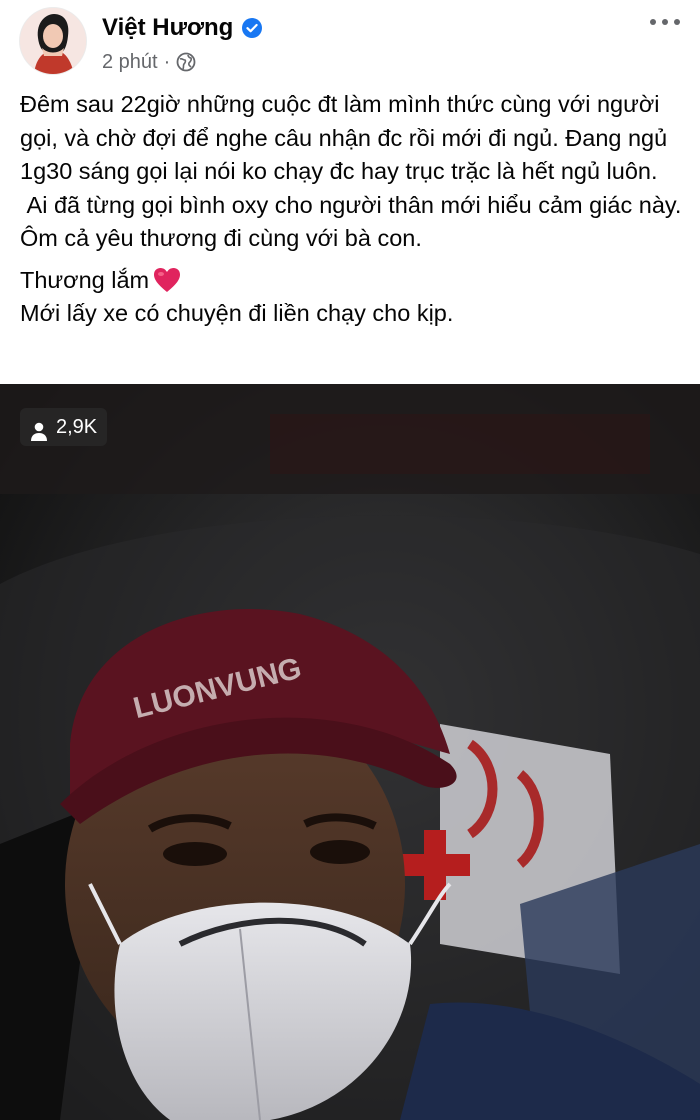  What do you see at coordinates (130, 62) in the screenshot?
I see `post-timestamp: 2 phút` at bounding box center [130, 62].